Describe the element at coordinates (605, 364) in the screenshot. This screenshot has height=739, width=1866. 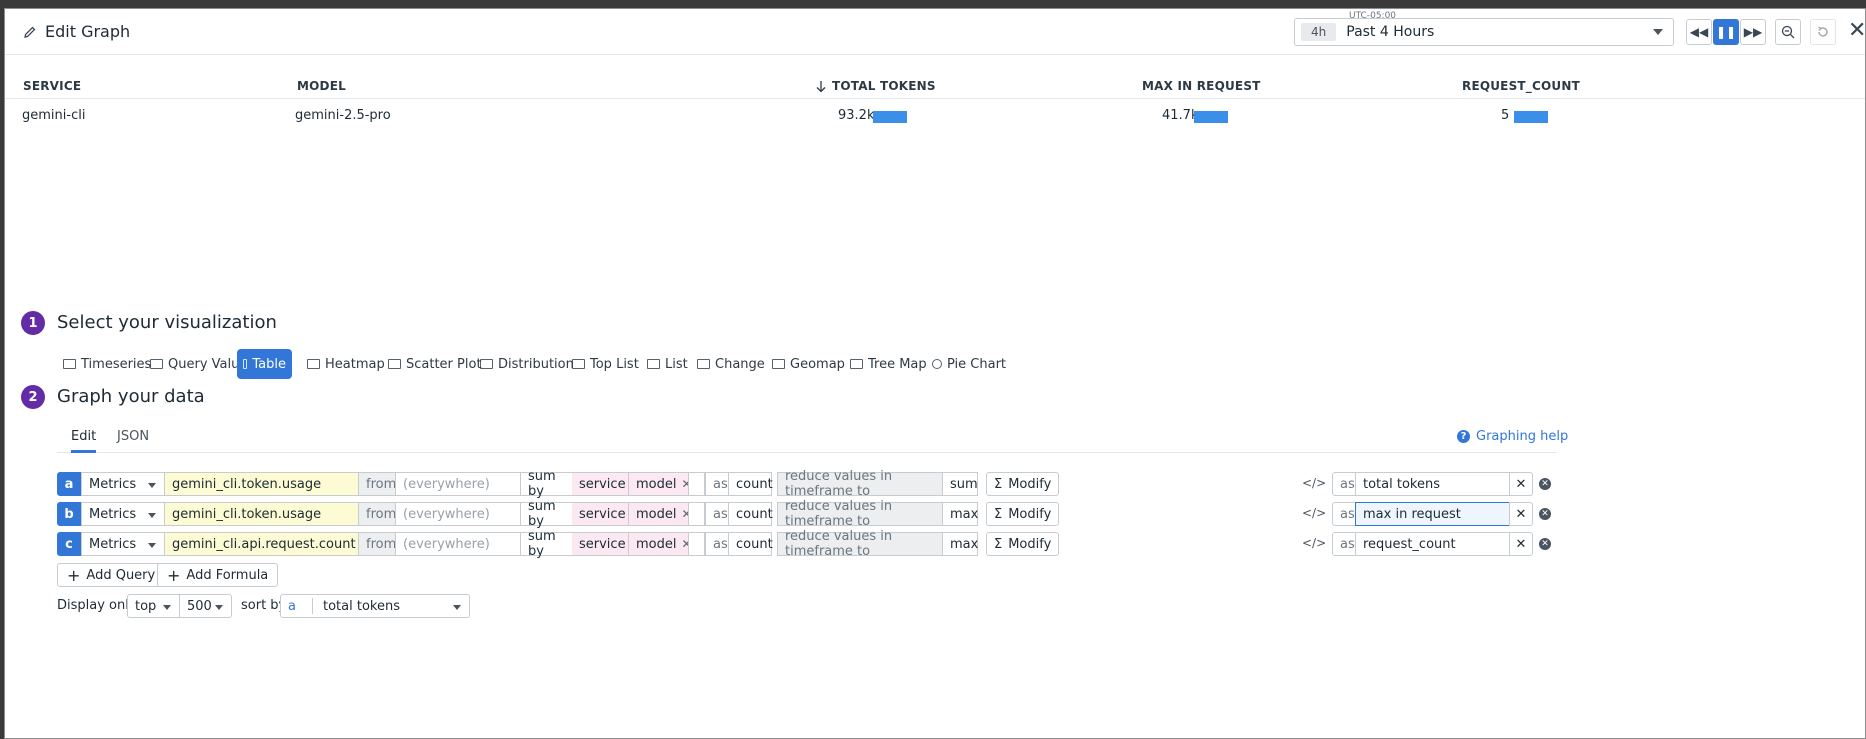
I see `viz-top-list: Top List` at that location.